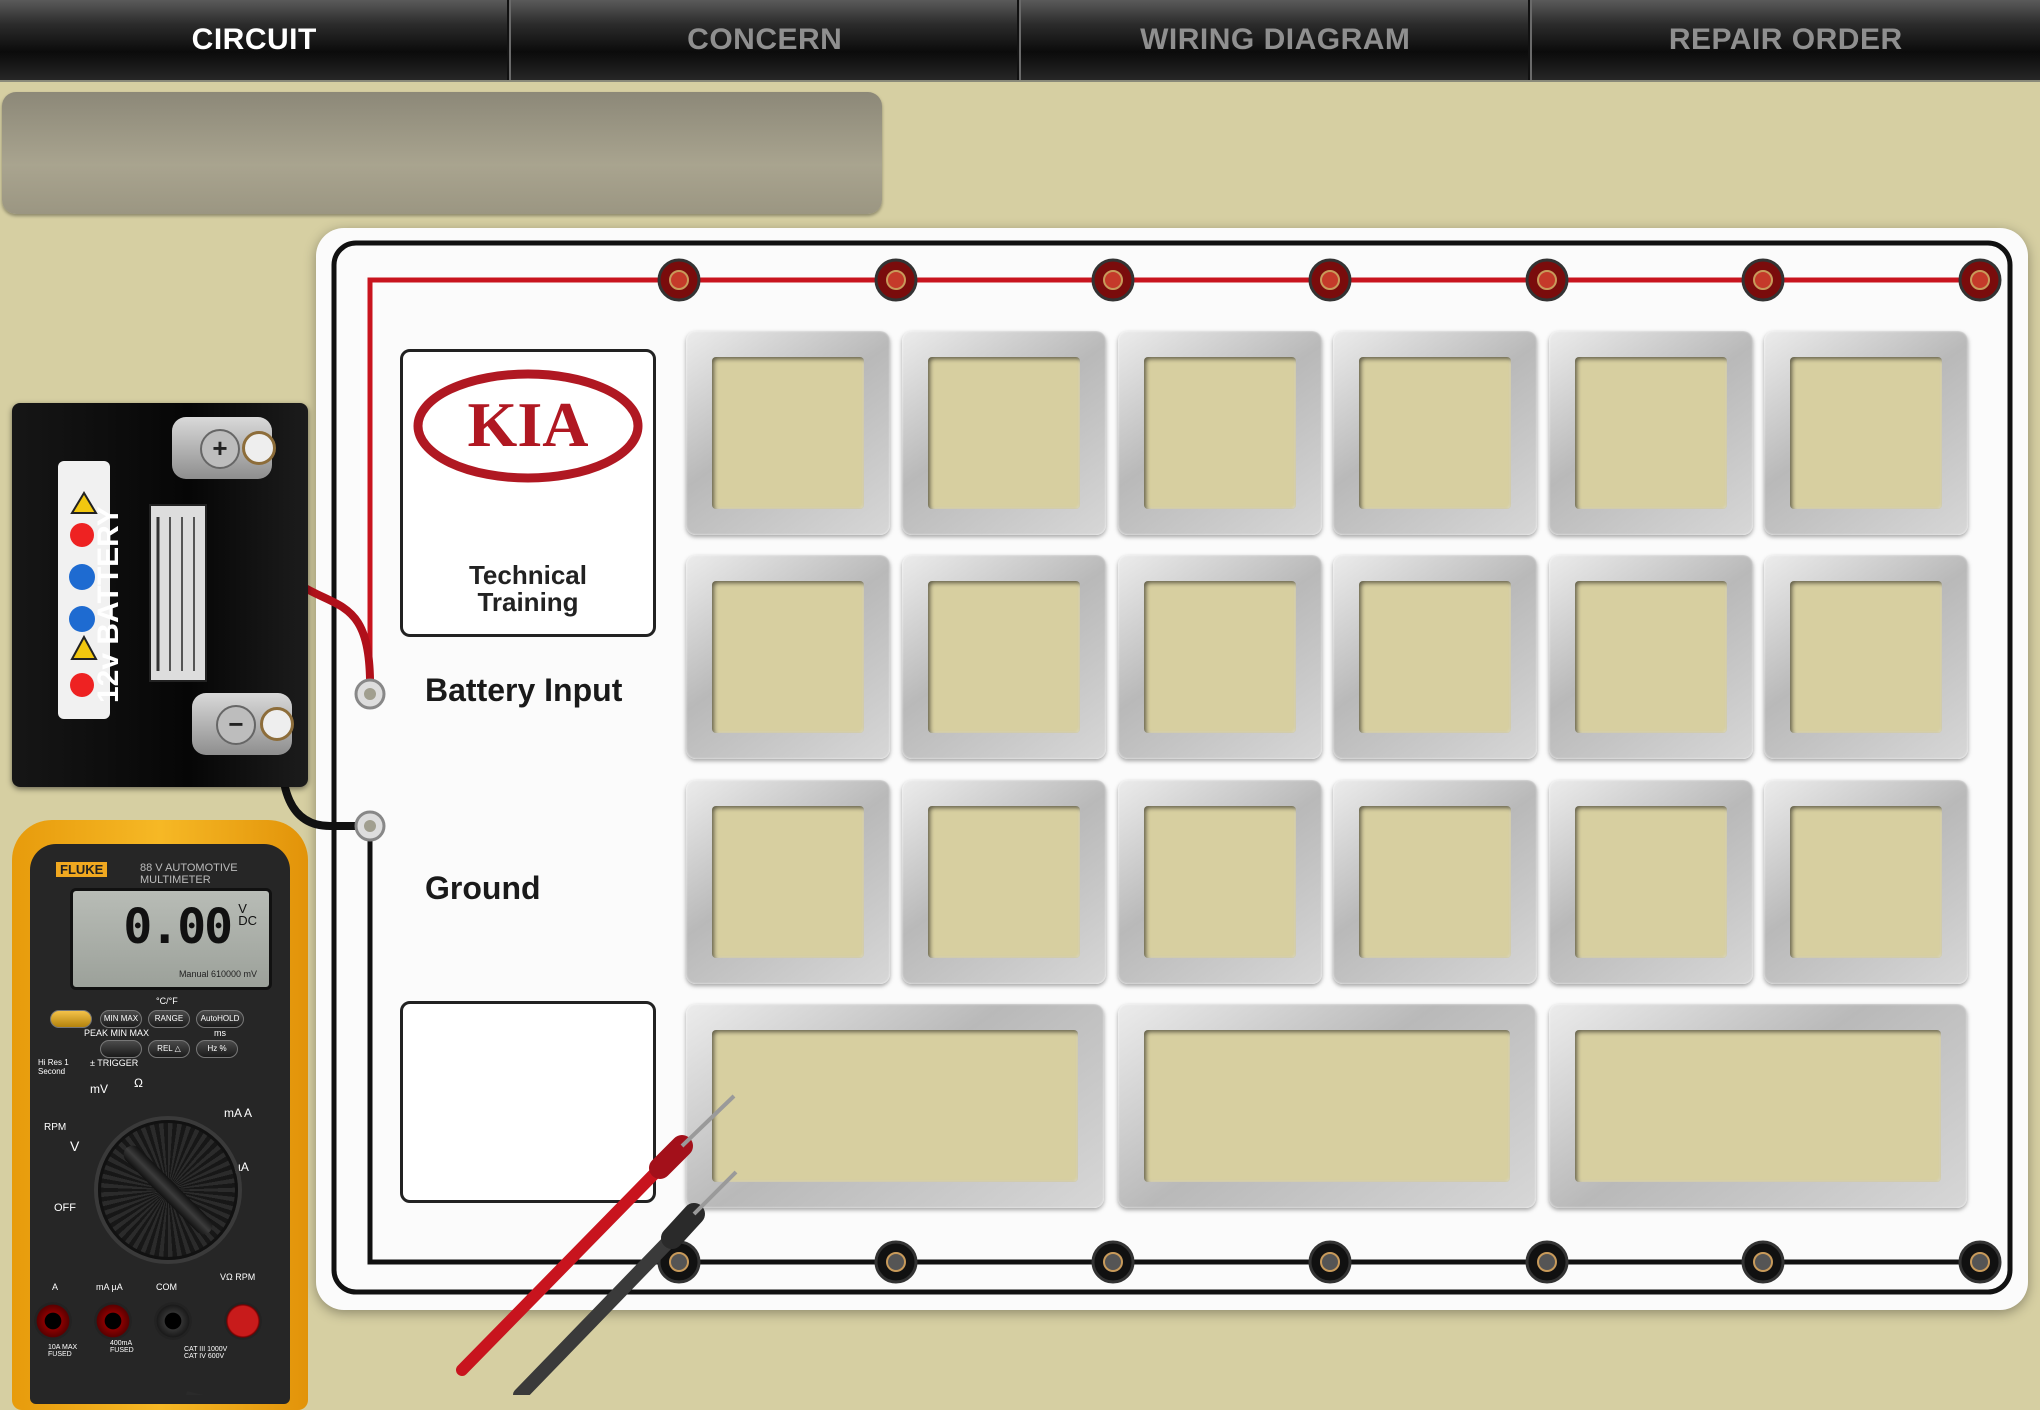 The height and width of the screenshot is (1410, 2040). I want to click on subtitle-line-1: Technical, so click(528, 575).